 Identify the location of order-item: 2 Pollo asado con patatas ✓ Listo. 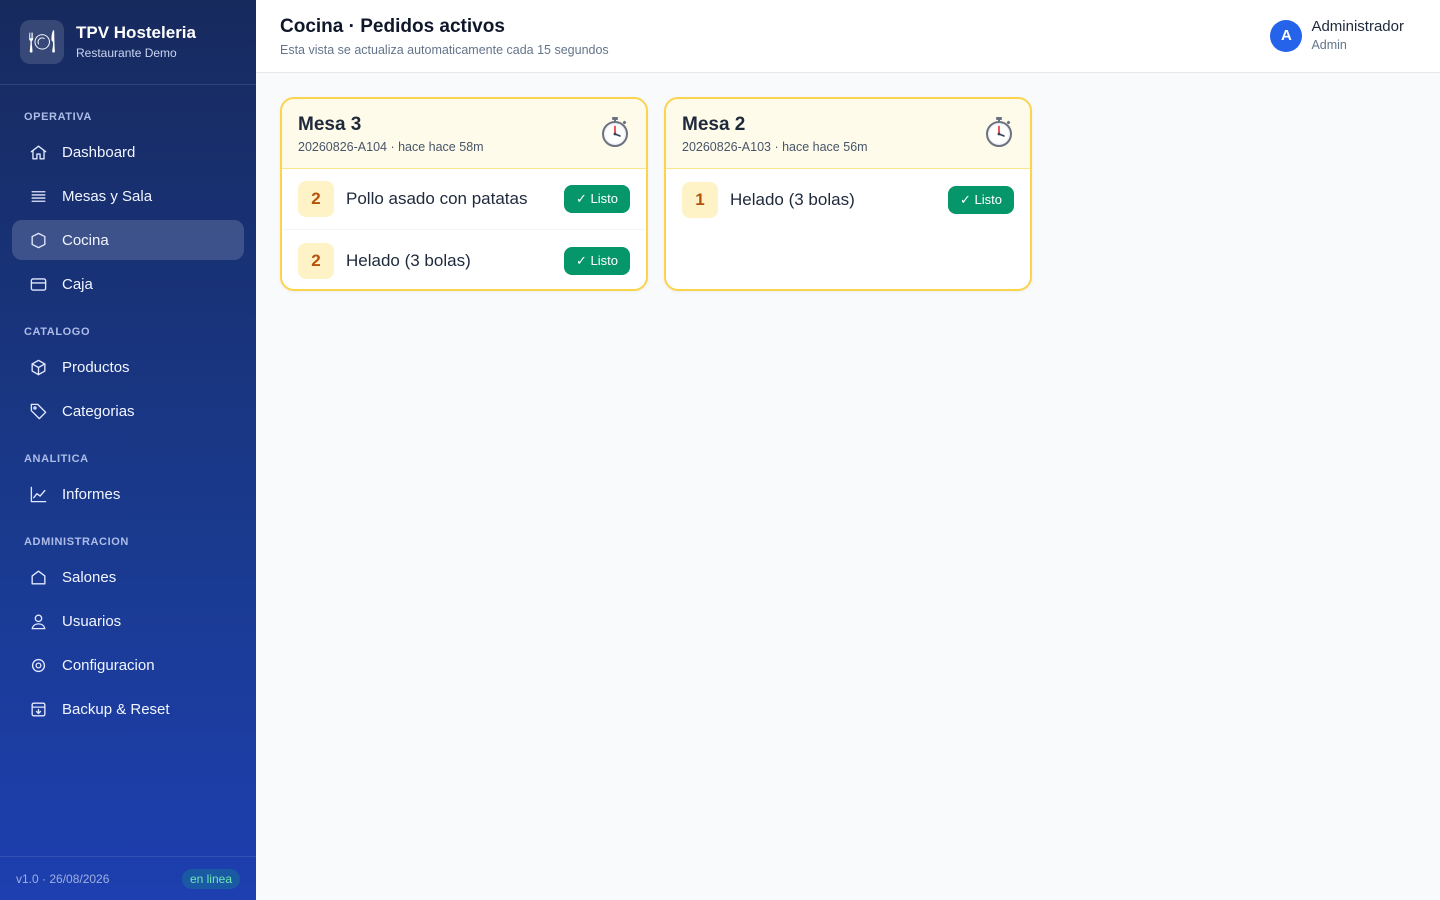
(464, 199).